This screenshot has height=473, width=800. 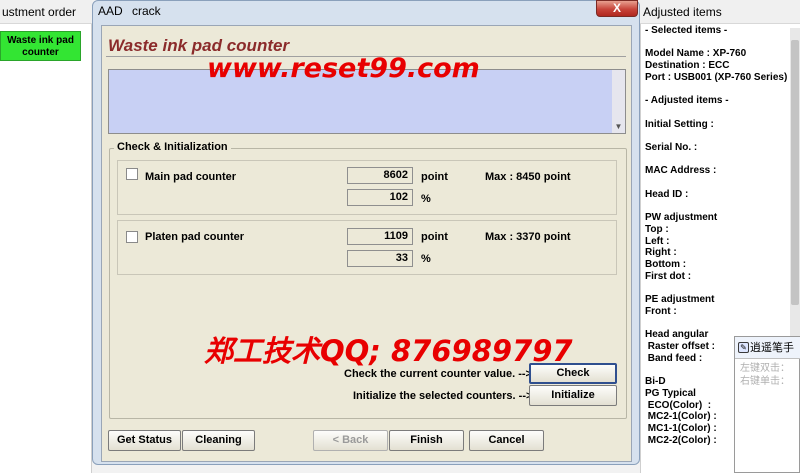 What do you see at coordinates (443, 396) in the screenshot?
I see `initialize-hint: Initialize the selected counters. -->` at bounding box center [443, 396].